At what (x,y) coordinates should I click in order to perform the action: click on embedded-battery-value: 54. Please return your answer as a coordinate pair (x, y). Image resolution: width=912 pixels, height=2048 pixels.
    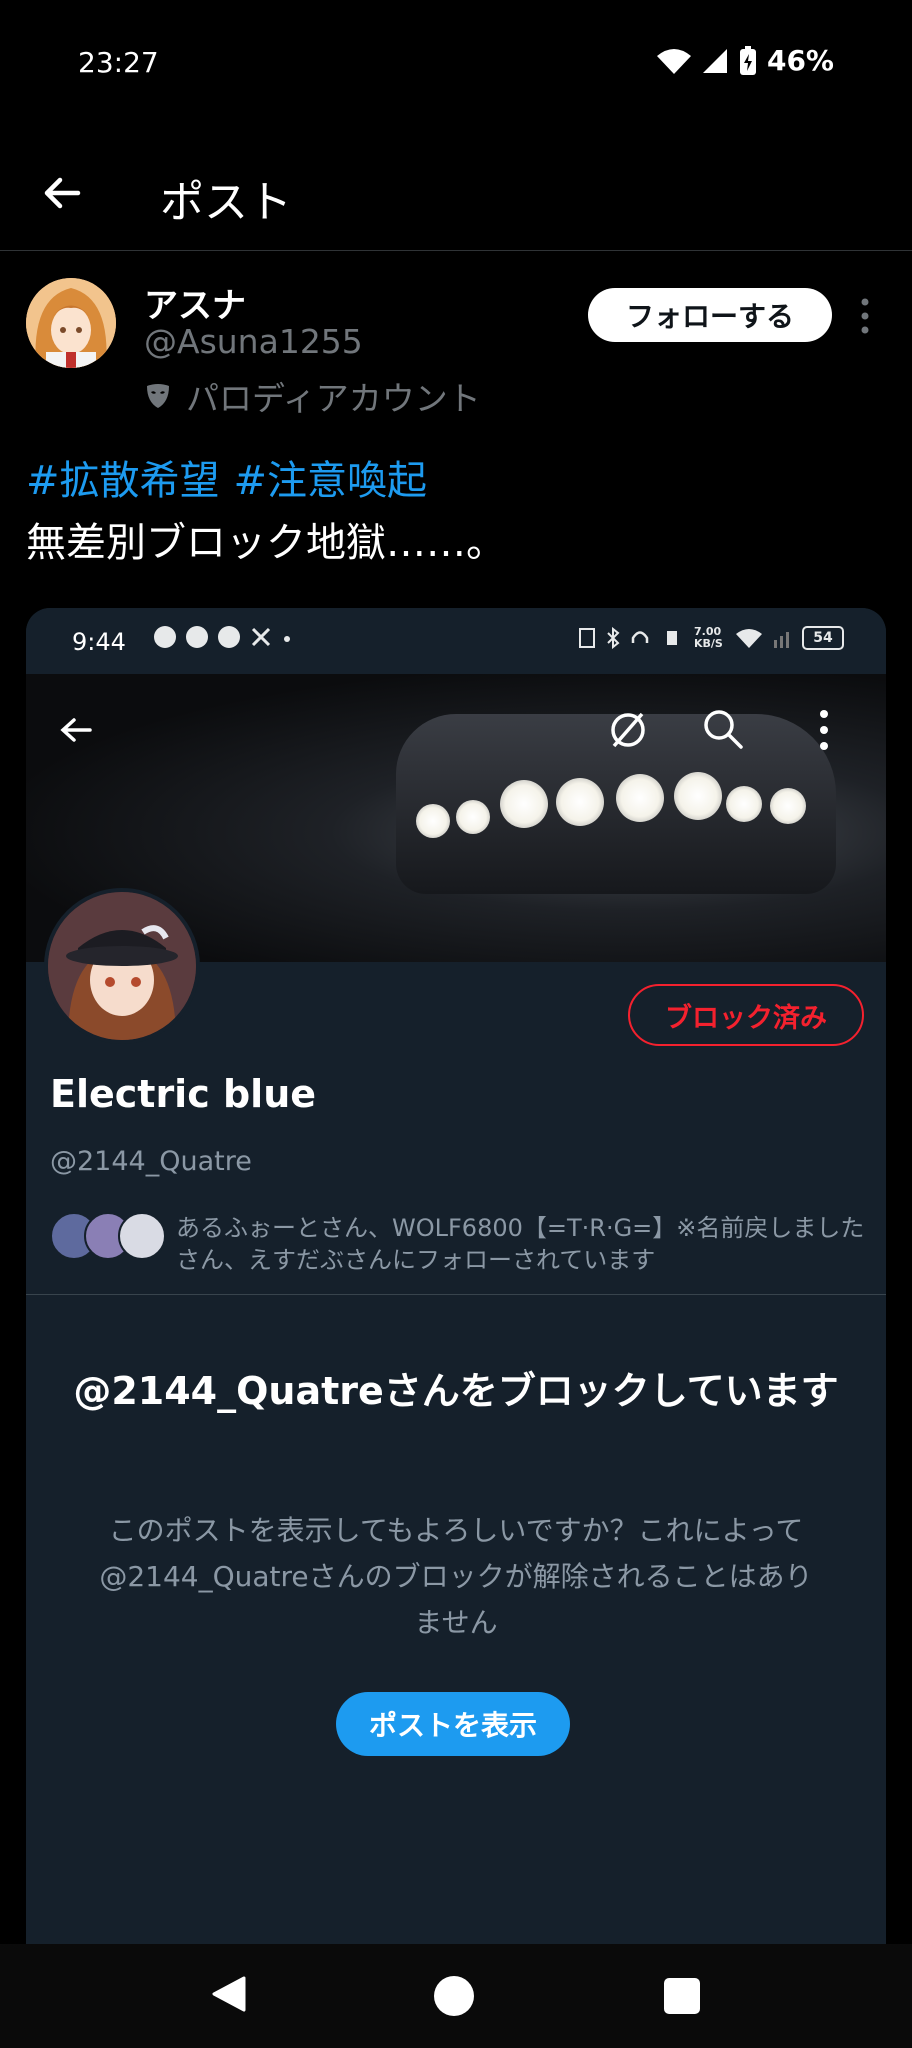
    Looking at the image, I should click on (823, 638).